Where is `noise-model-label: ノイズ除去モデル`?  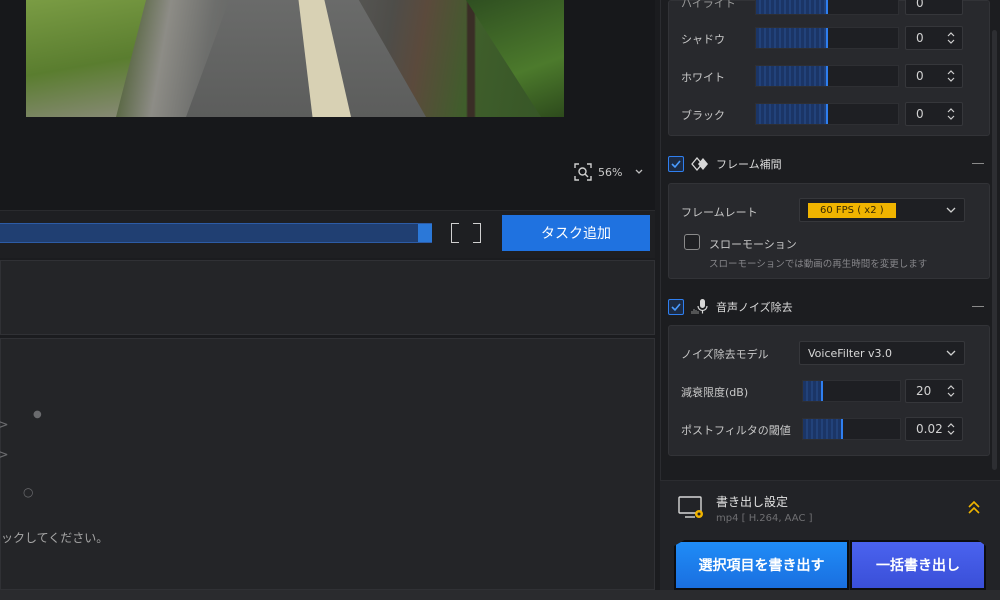
noise-model-label: ノイズ除去モデル is located at coordinates (725, 354).